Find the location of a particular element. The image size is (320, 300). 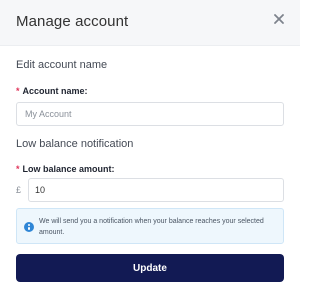

close-icon is located at coordinates (279, 19).